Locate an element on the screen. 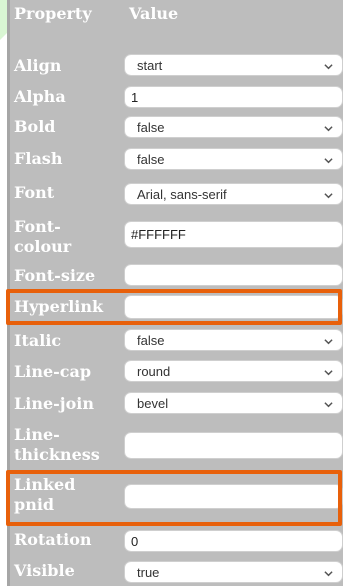 The height and width of the screenshot is (586, 343). property-label: Font- colour is located at coordinates (43, 236).